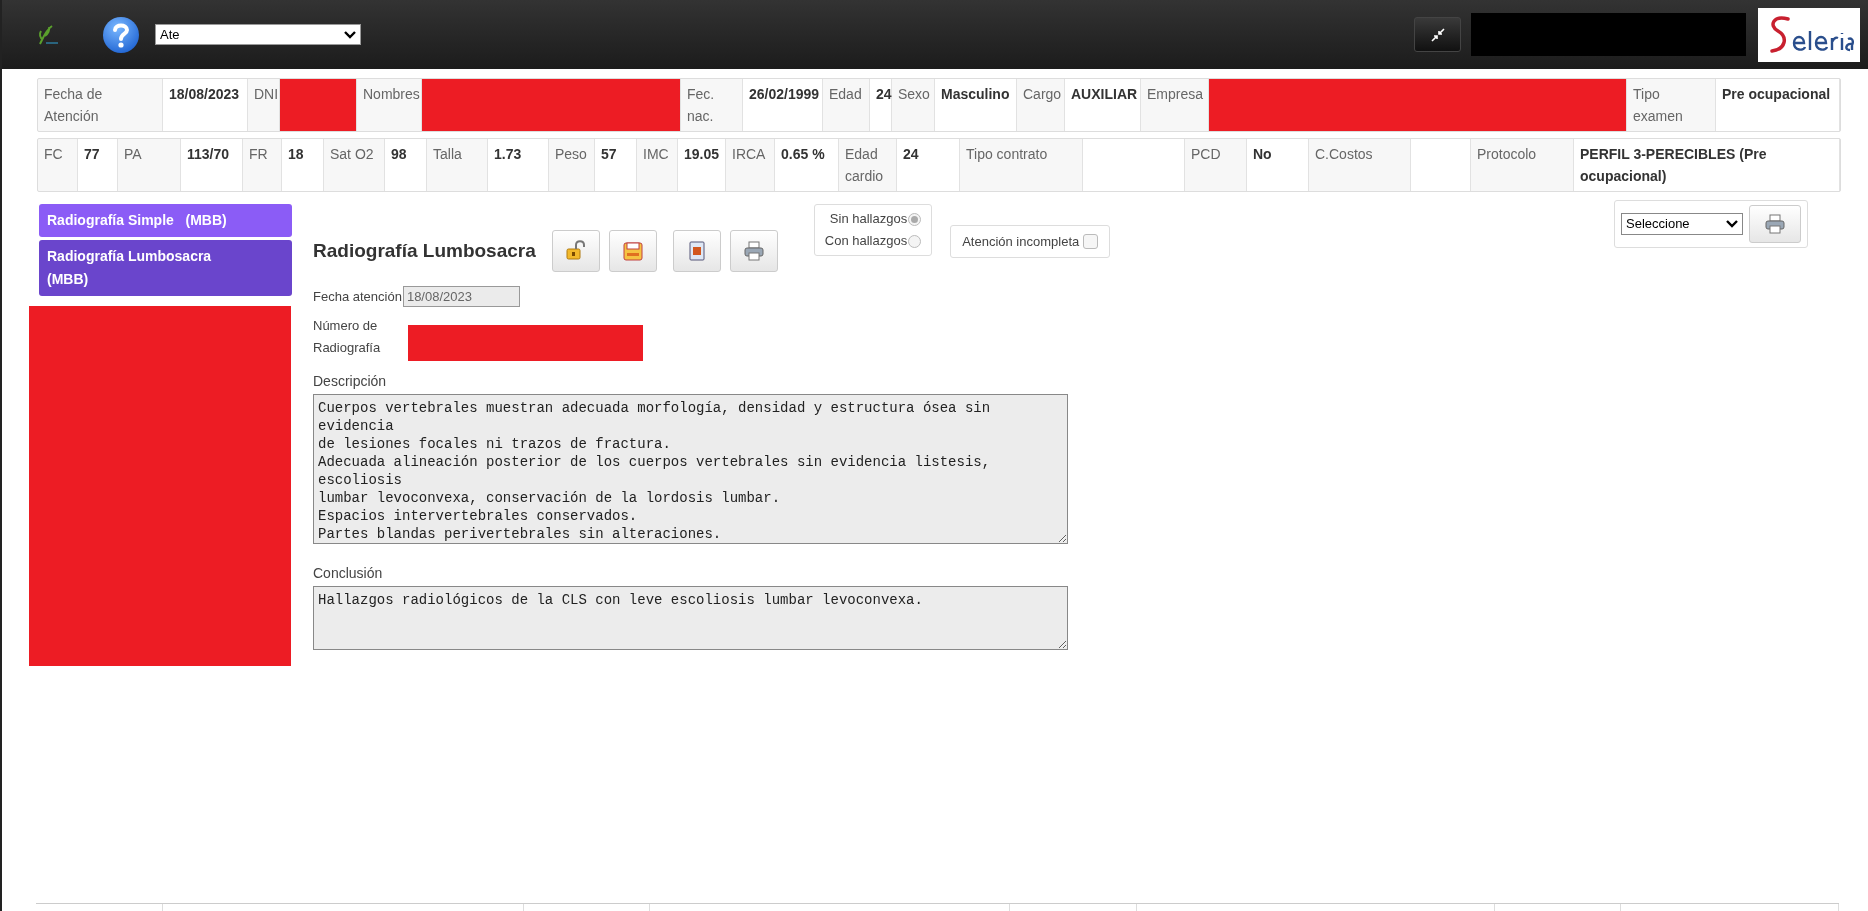 The height and width of the screenshot is (911, 1868). What do you see at coordinates (461, 296) in the screenshot?
I see `date-field: 18/08/2023` at bounding box center [461, 296].